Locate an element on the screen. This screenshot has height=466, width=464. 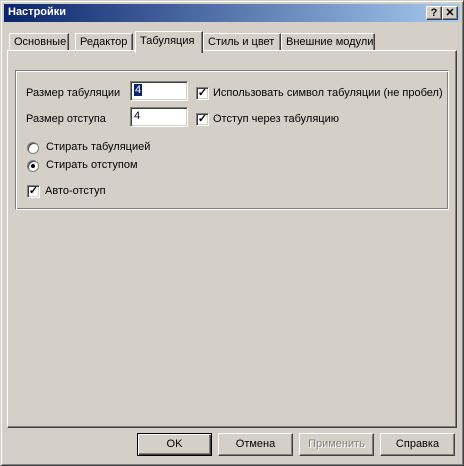
close-icon: ✕ is located at coordinates (450, 13).